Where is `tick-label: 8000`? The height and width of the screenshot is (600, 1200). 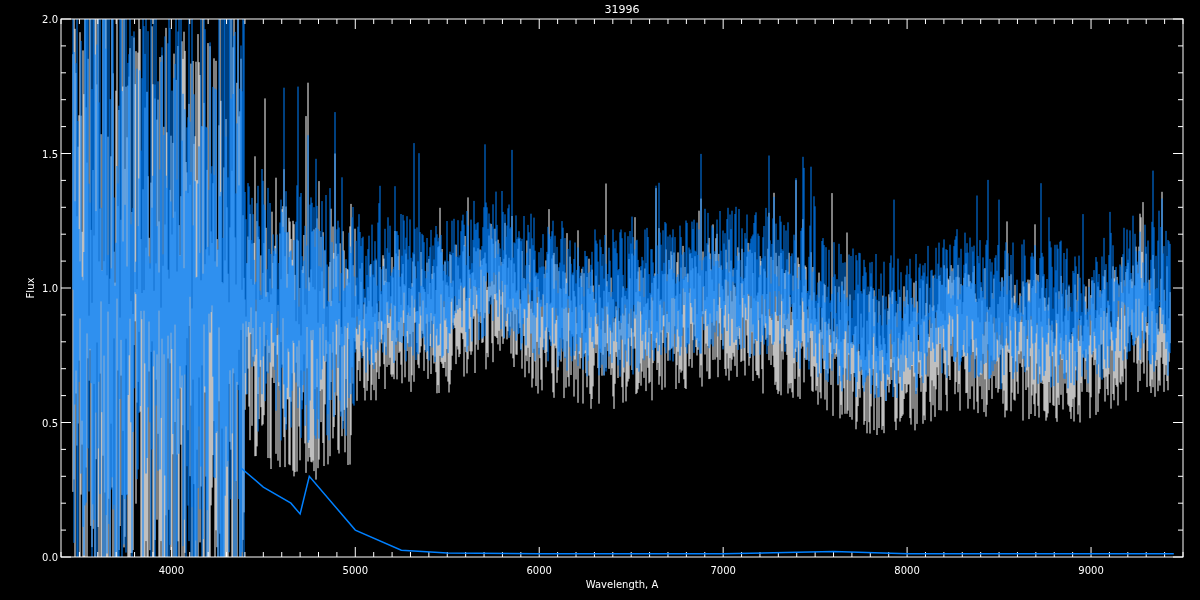
tick-label: 8000 is located at coordinates (907, 570).